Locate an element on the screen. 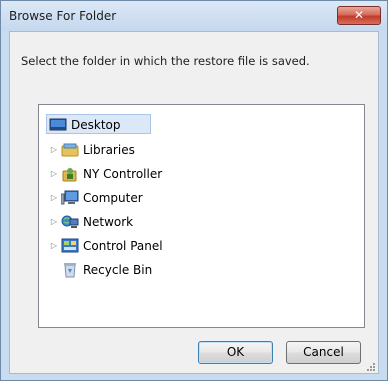 The height and width of the screenshot is (383, 390). tree-item-recycle-bin: Recycle Bin is located at coordinates (129, 270).